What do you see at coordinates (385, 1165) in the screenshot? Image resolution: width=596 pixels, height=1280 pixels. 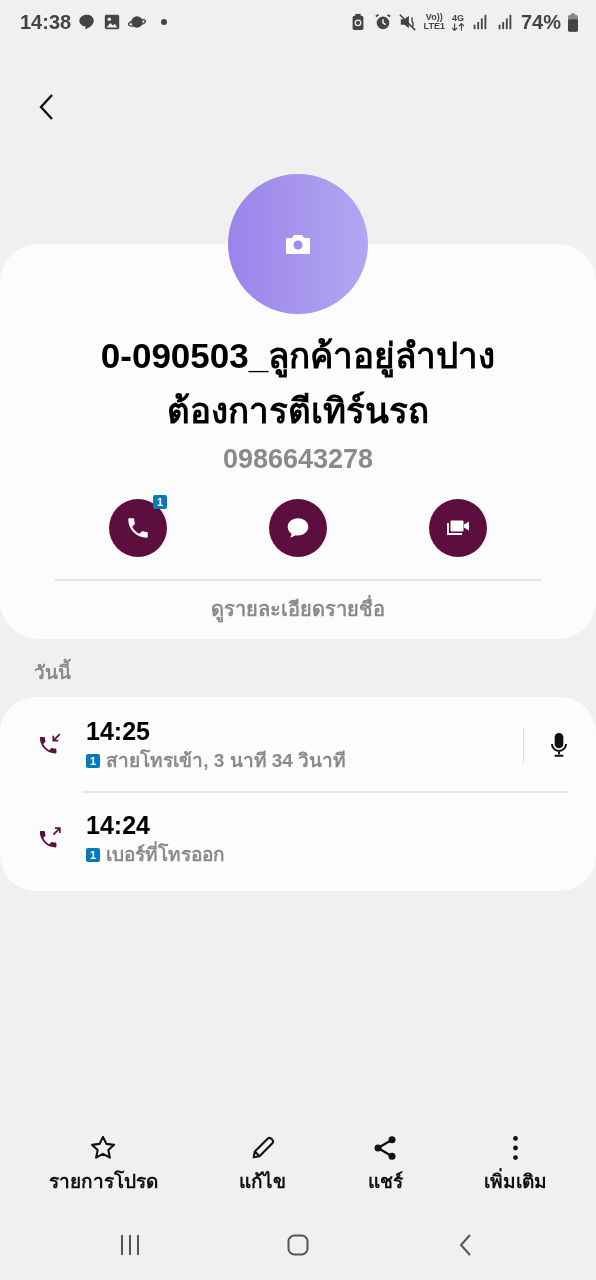 I see `share-button: แชร์` at bounding box center [385, 1165].